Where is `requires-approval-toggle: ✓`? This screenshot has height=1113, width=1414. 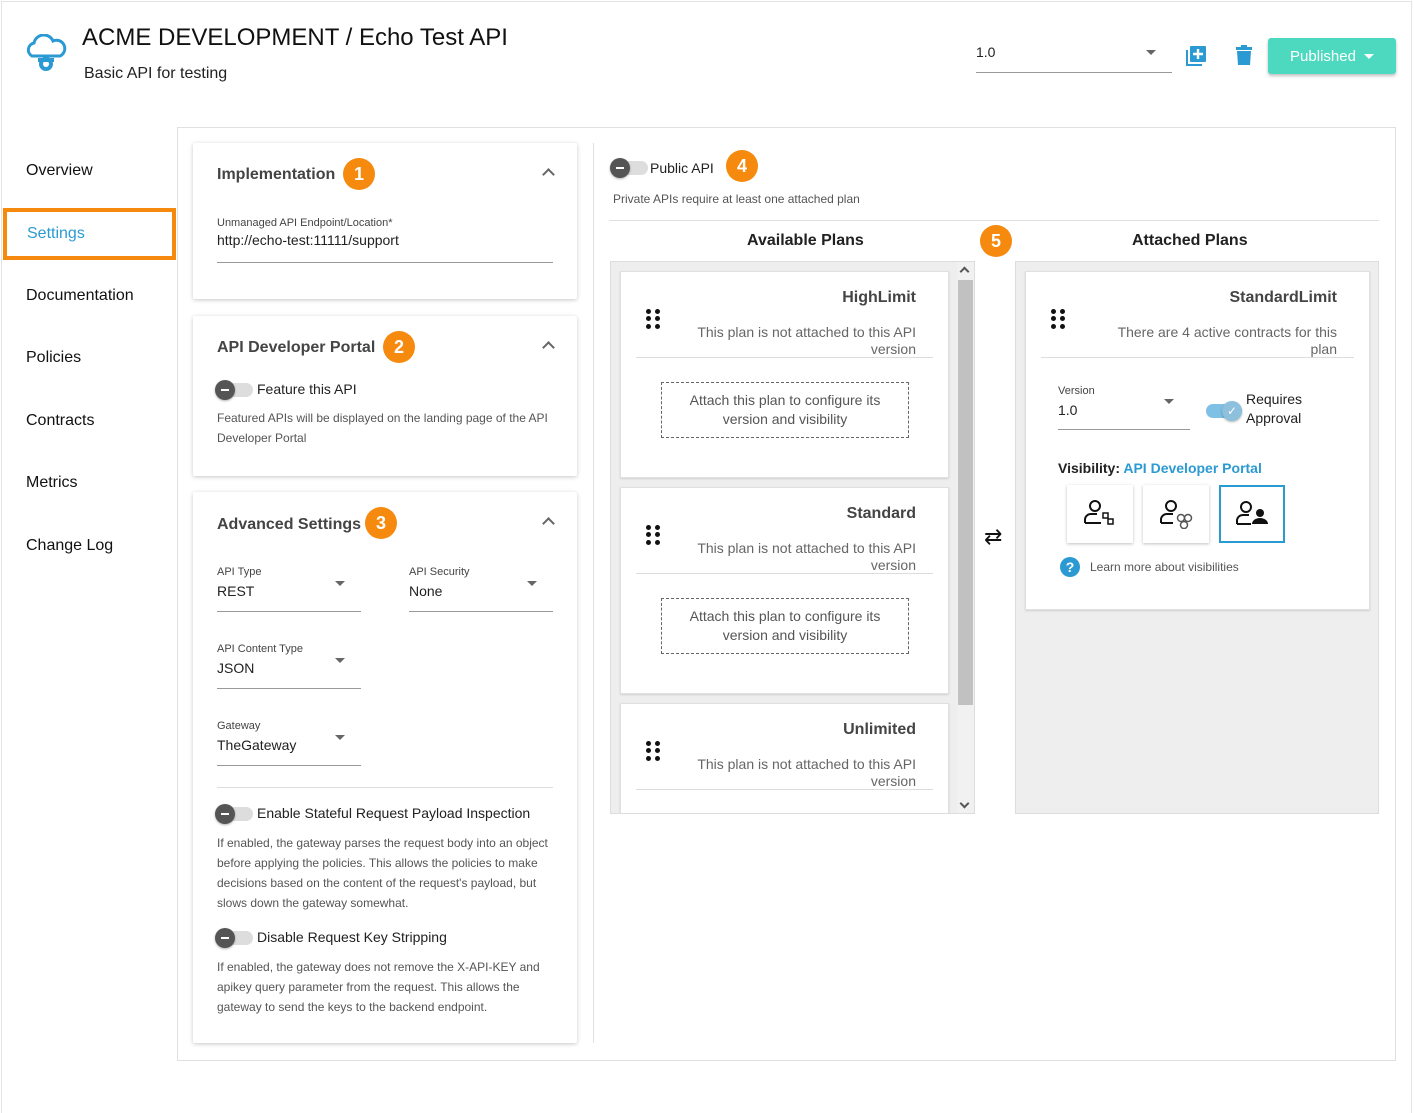 requires-approval-toggle: ✓ is located at coordinates (1224, 411).